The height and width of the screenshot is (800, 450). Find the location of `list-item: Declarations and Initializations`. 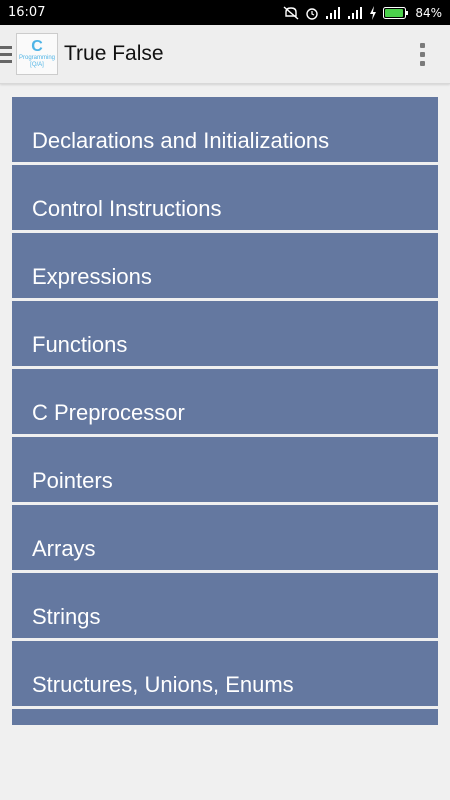

list-item: Declarations and Initializations is located at coordinates (225, 129).